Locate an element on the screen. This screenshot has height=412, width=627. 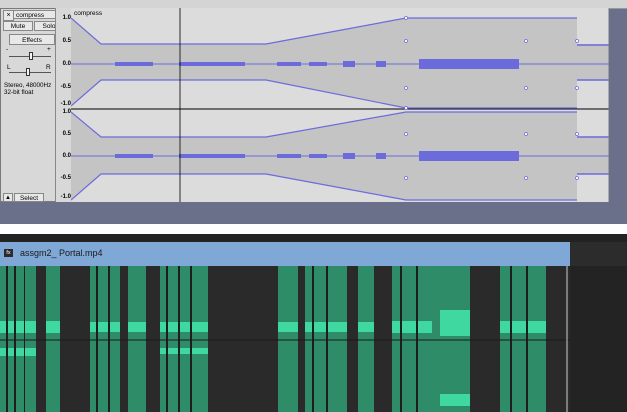
ruler-ch1-0-0: 0.0 is located at coordinates (66, 64).